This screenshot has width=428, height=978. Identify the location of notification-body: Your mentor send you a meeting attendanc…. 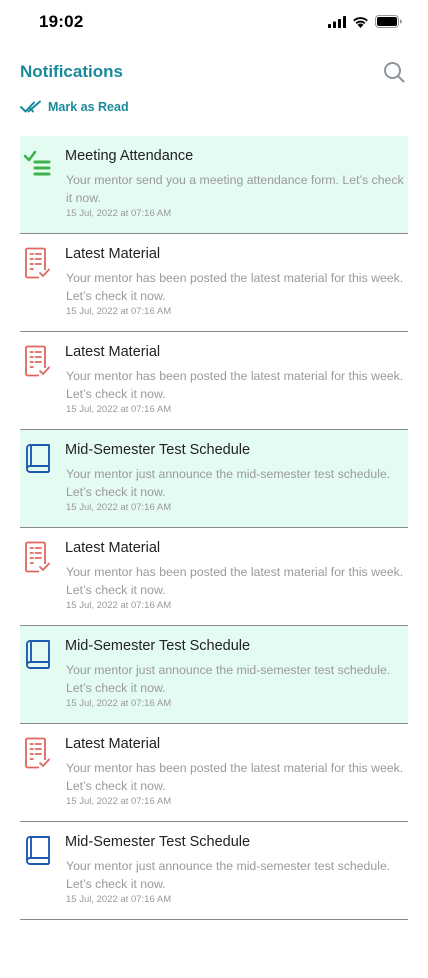
(235, 189).